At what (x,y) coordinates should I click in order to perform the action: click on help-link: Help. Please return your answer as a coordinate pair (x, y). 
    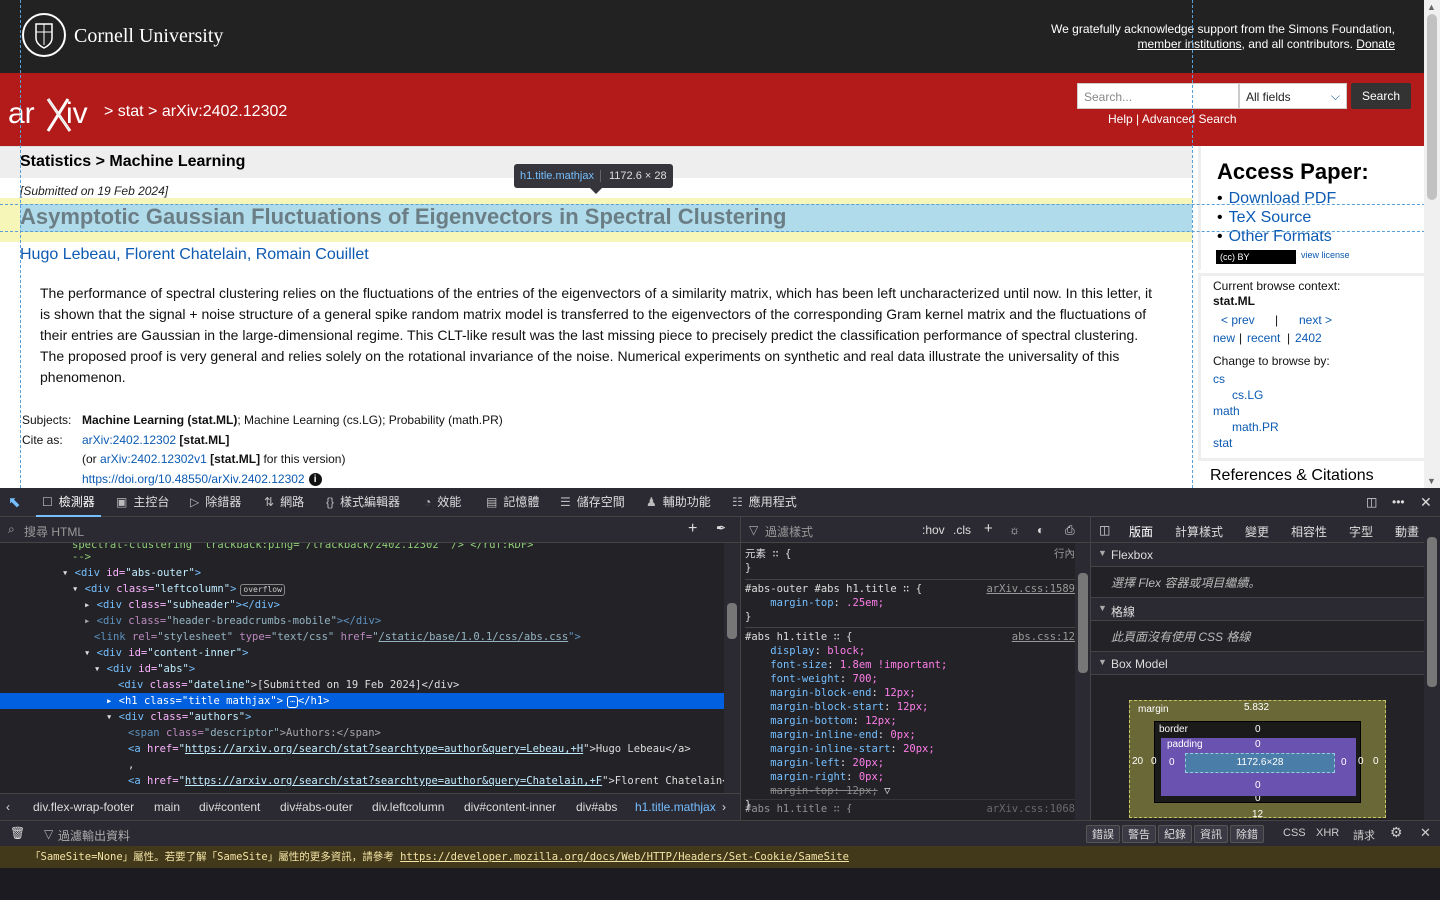
    Looking at the image, I should click on (1120, 119).